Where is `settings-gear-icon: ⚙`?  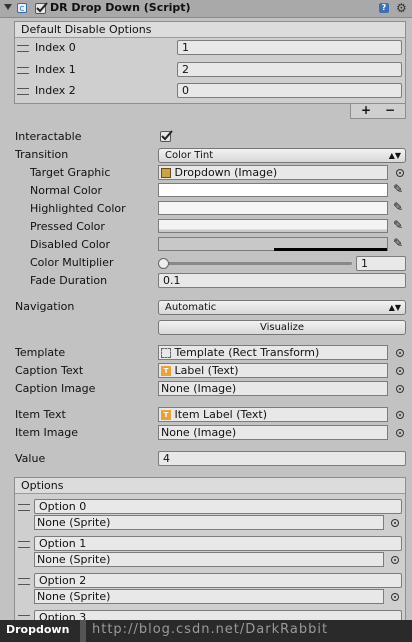
settings-gear-icon: ⚙ is located at coordinates (401, 8).